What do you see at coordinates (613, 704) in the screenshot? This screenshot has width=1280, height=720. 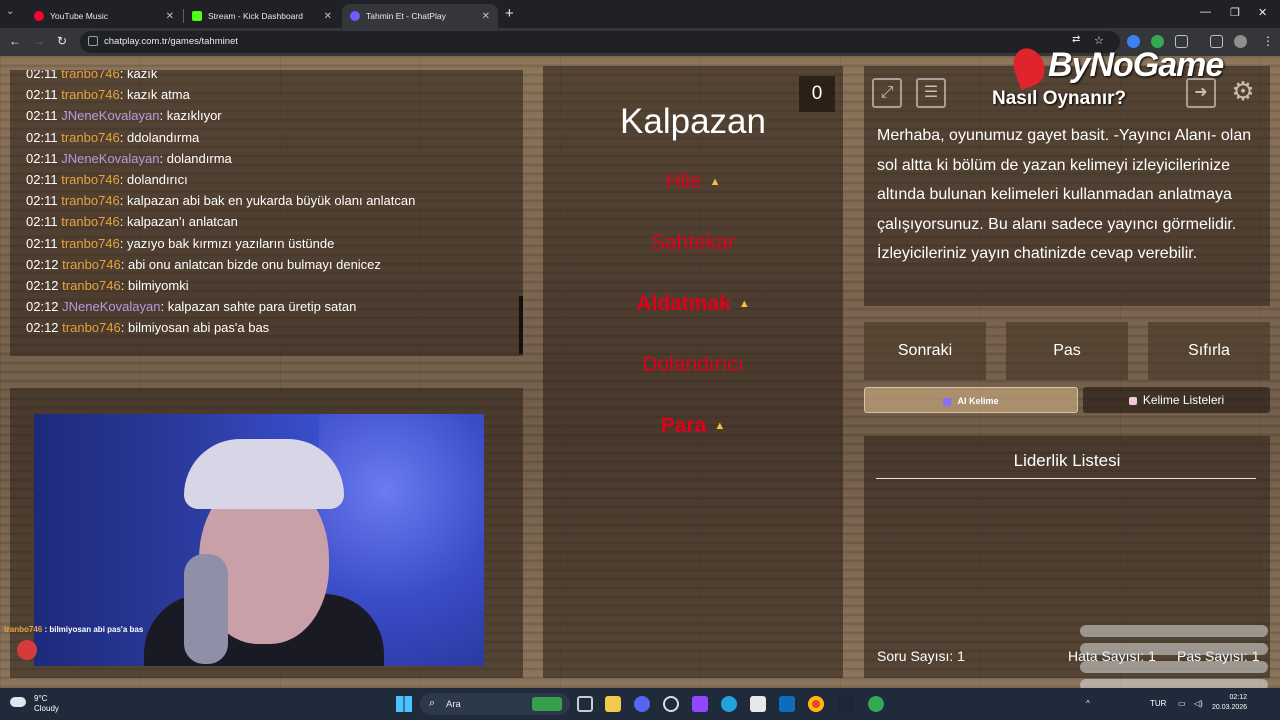 I see `file-explorer-icon` at bounding box center [613, 704].